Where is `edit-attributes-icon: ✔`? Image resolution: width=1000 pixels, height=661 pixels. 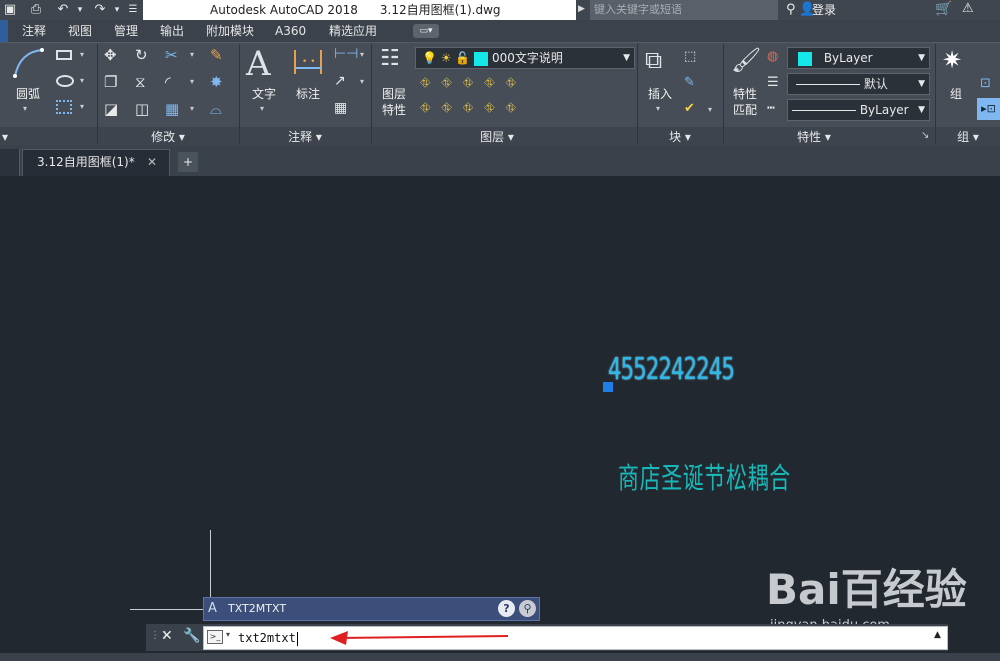
edit-attributes-icon: ✔ is located at coordinates (689, 108).